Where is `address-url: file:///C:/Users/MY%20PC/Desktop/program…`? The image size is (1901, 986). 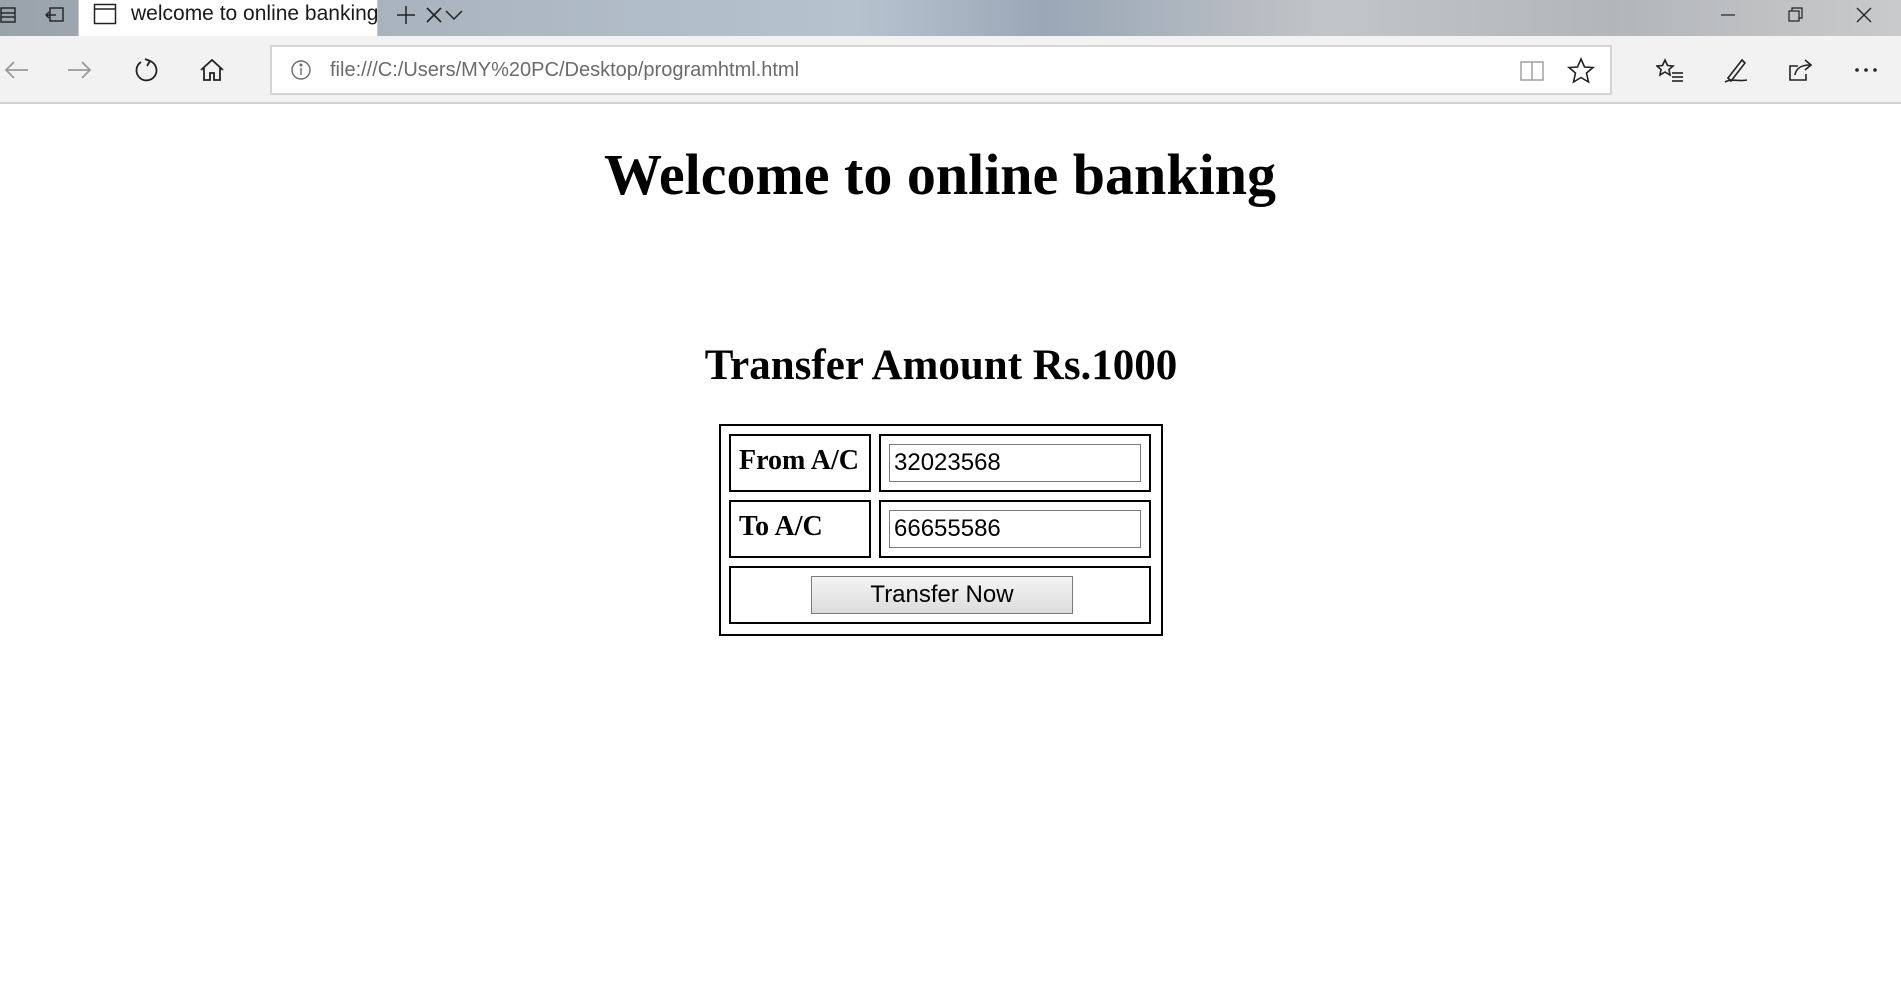 address-url: file:///C:/Users/MY%20PC/Desktop/program… is located at coordinates (564, 70).